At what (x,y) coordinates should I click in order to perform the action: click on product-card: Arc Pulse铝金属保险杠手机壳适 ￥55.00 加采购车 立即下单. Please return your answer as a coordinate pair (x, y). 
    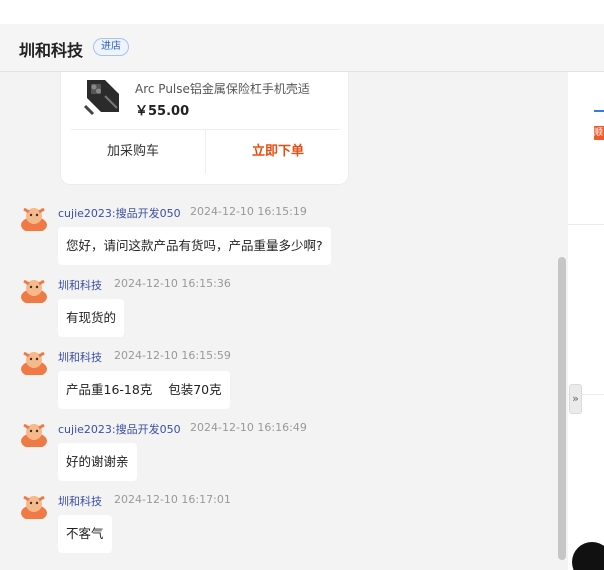
    Looking at the image, I should click on (204, 128).